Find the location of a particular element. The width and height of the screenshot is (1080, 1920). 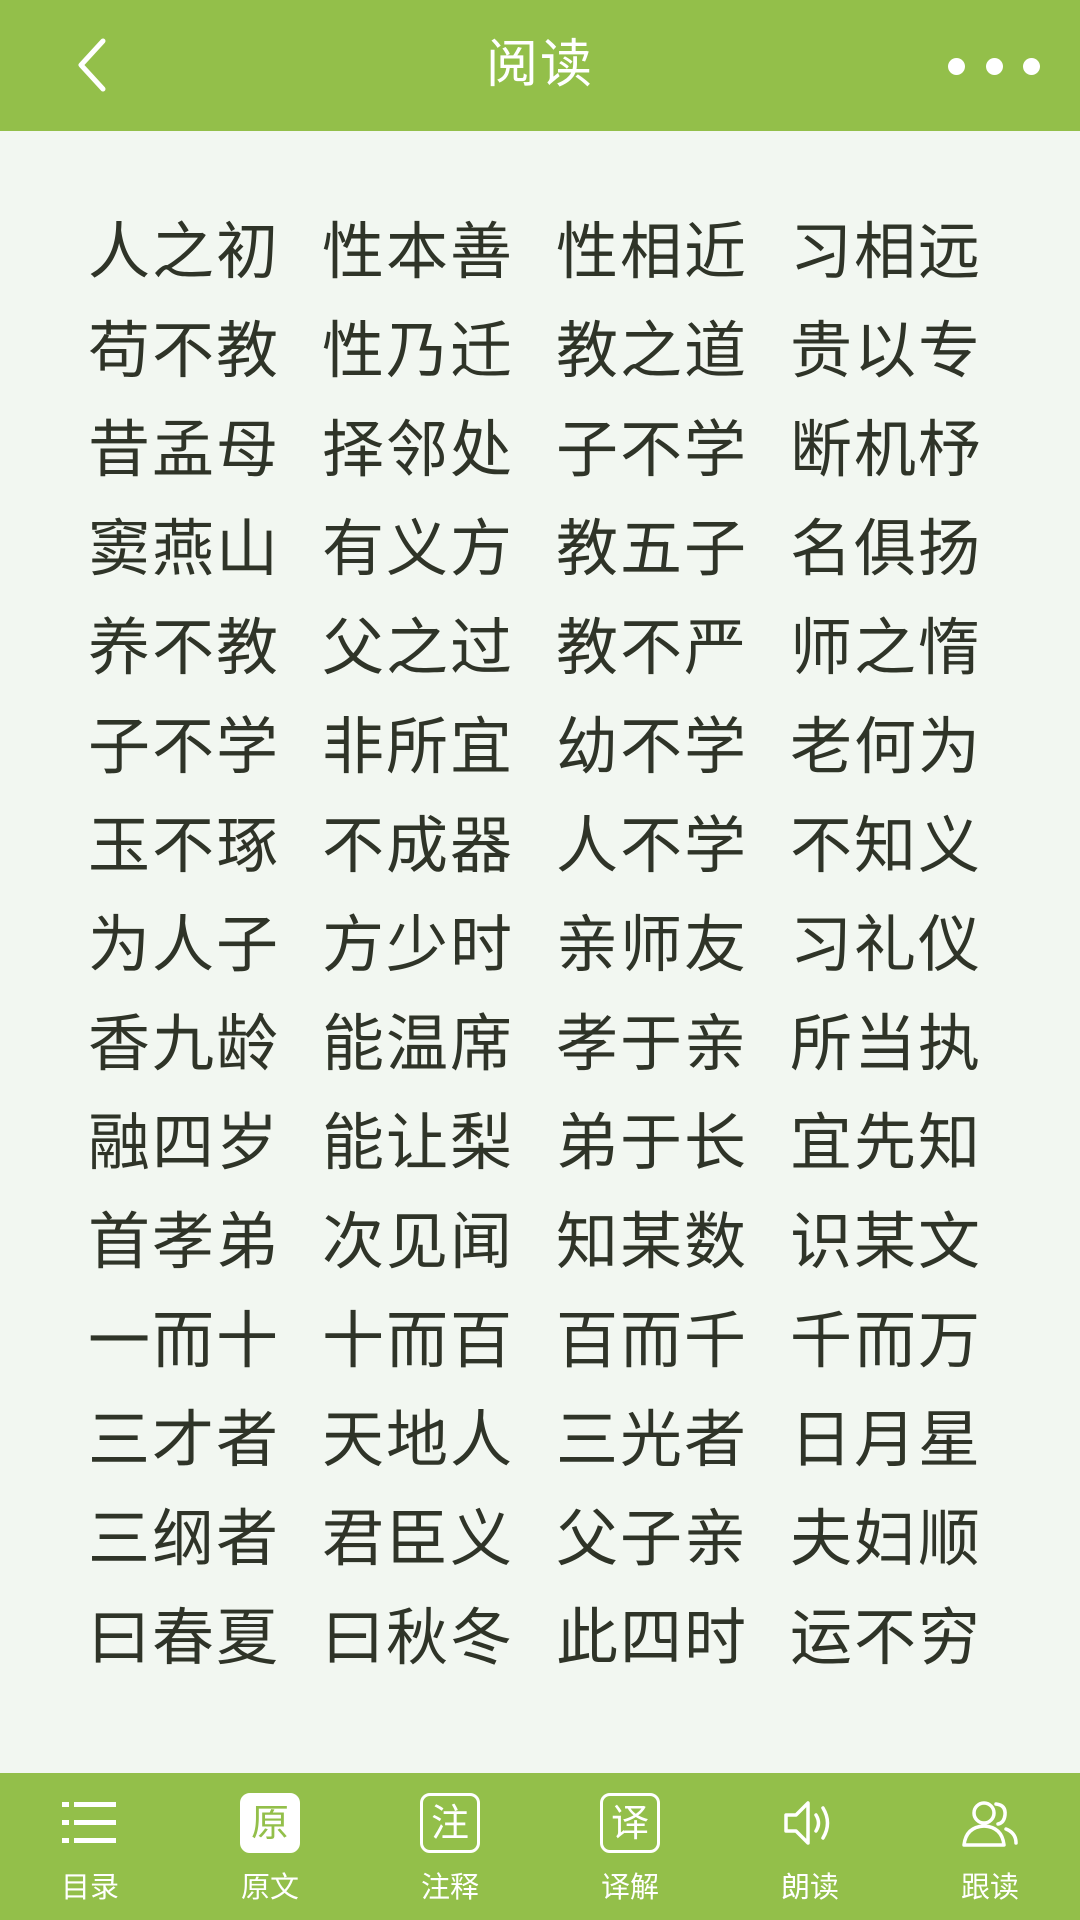

tab-follow-read: 跟读 is located at coordinates (990, 1846).